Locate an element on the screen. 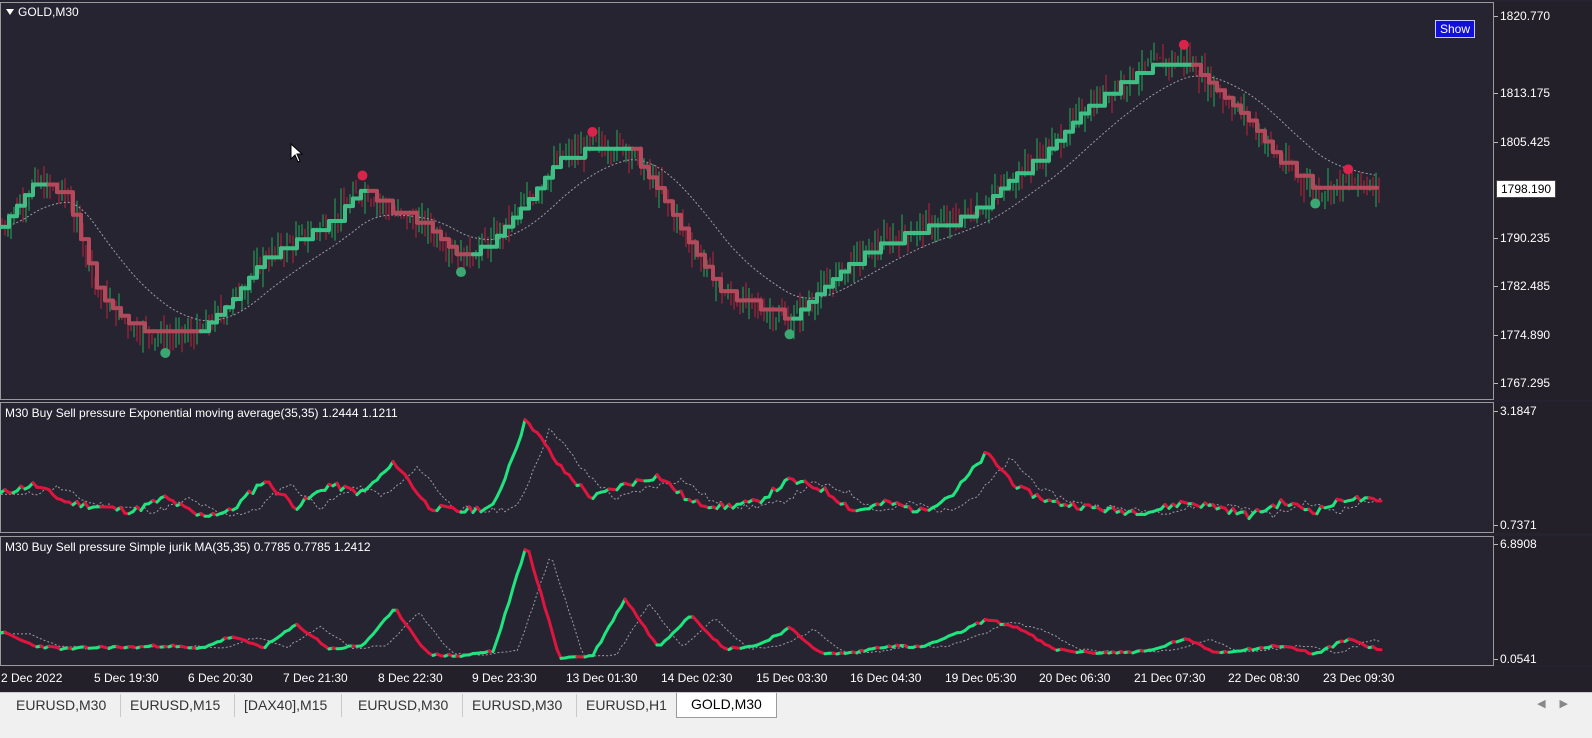  time-tick: 20 Dec 06:30 is located at coordinates (1074, 678).